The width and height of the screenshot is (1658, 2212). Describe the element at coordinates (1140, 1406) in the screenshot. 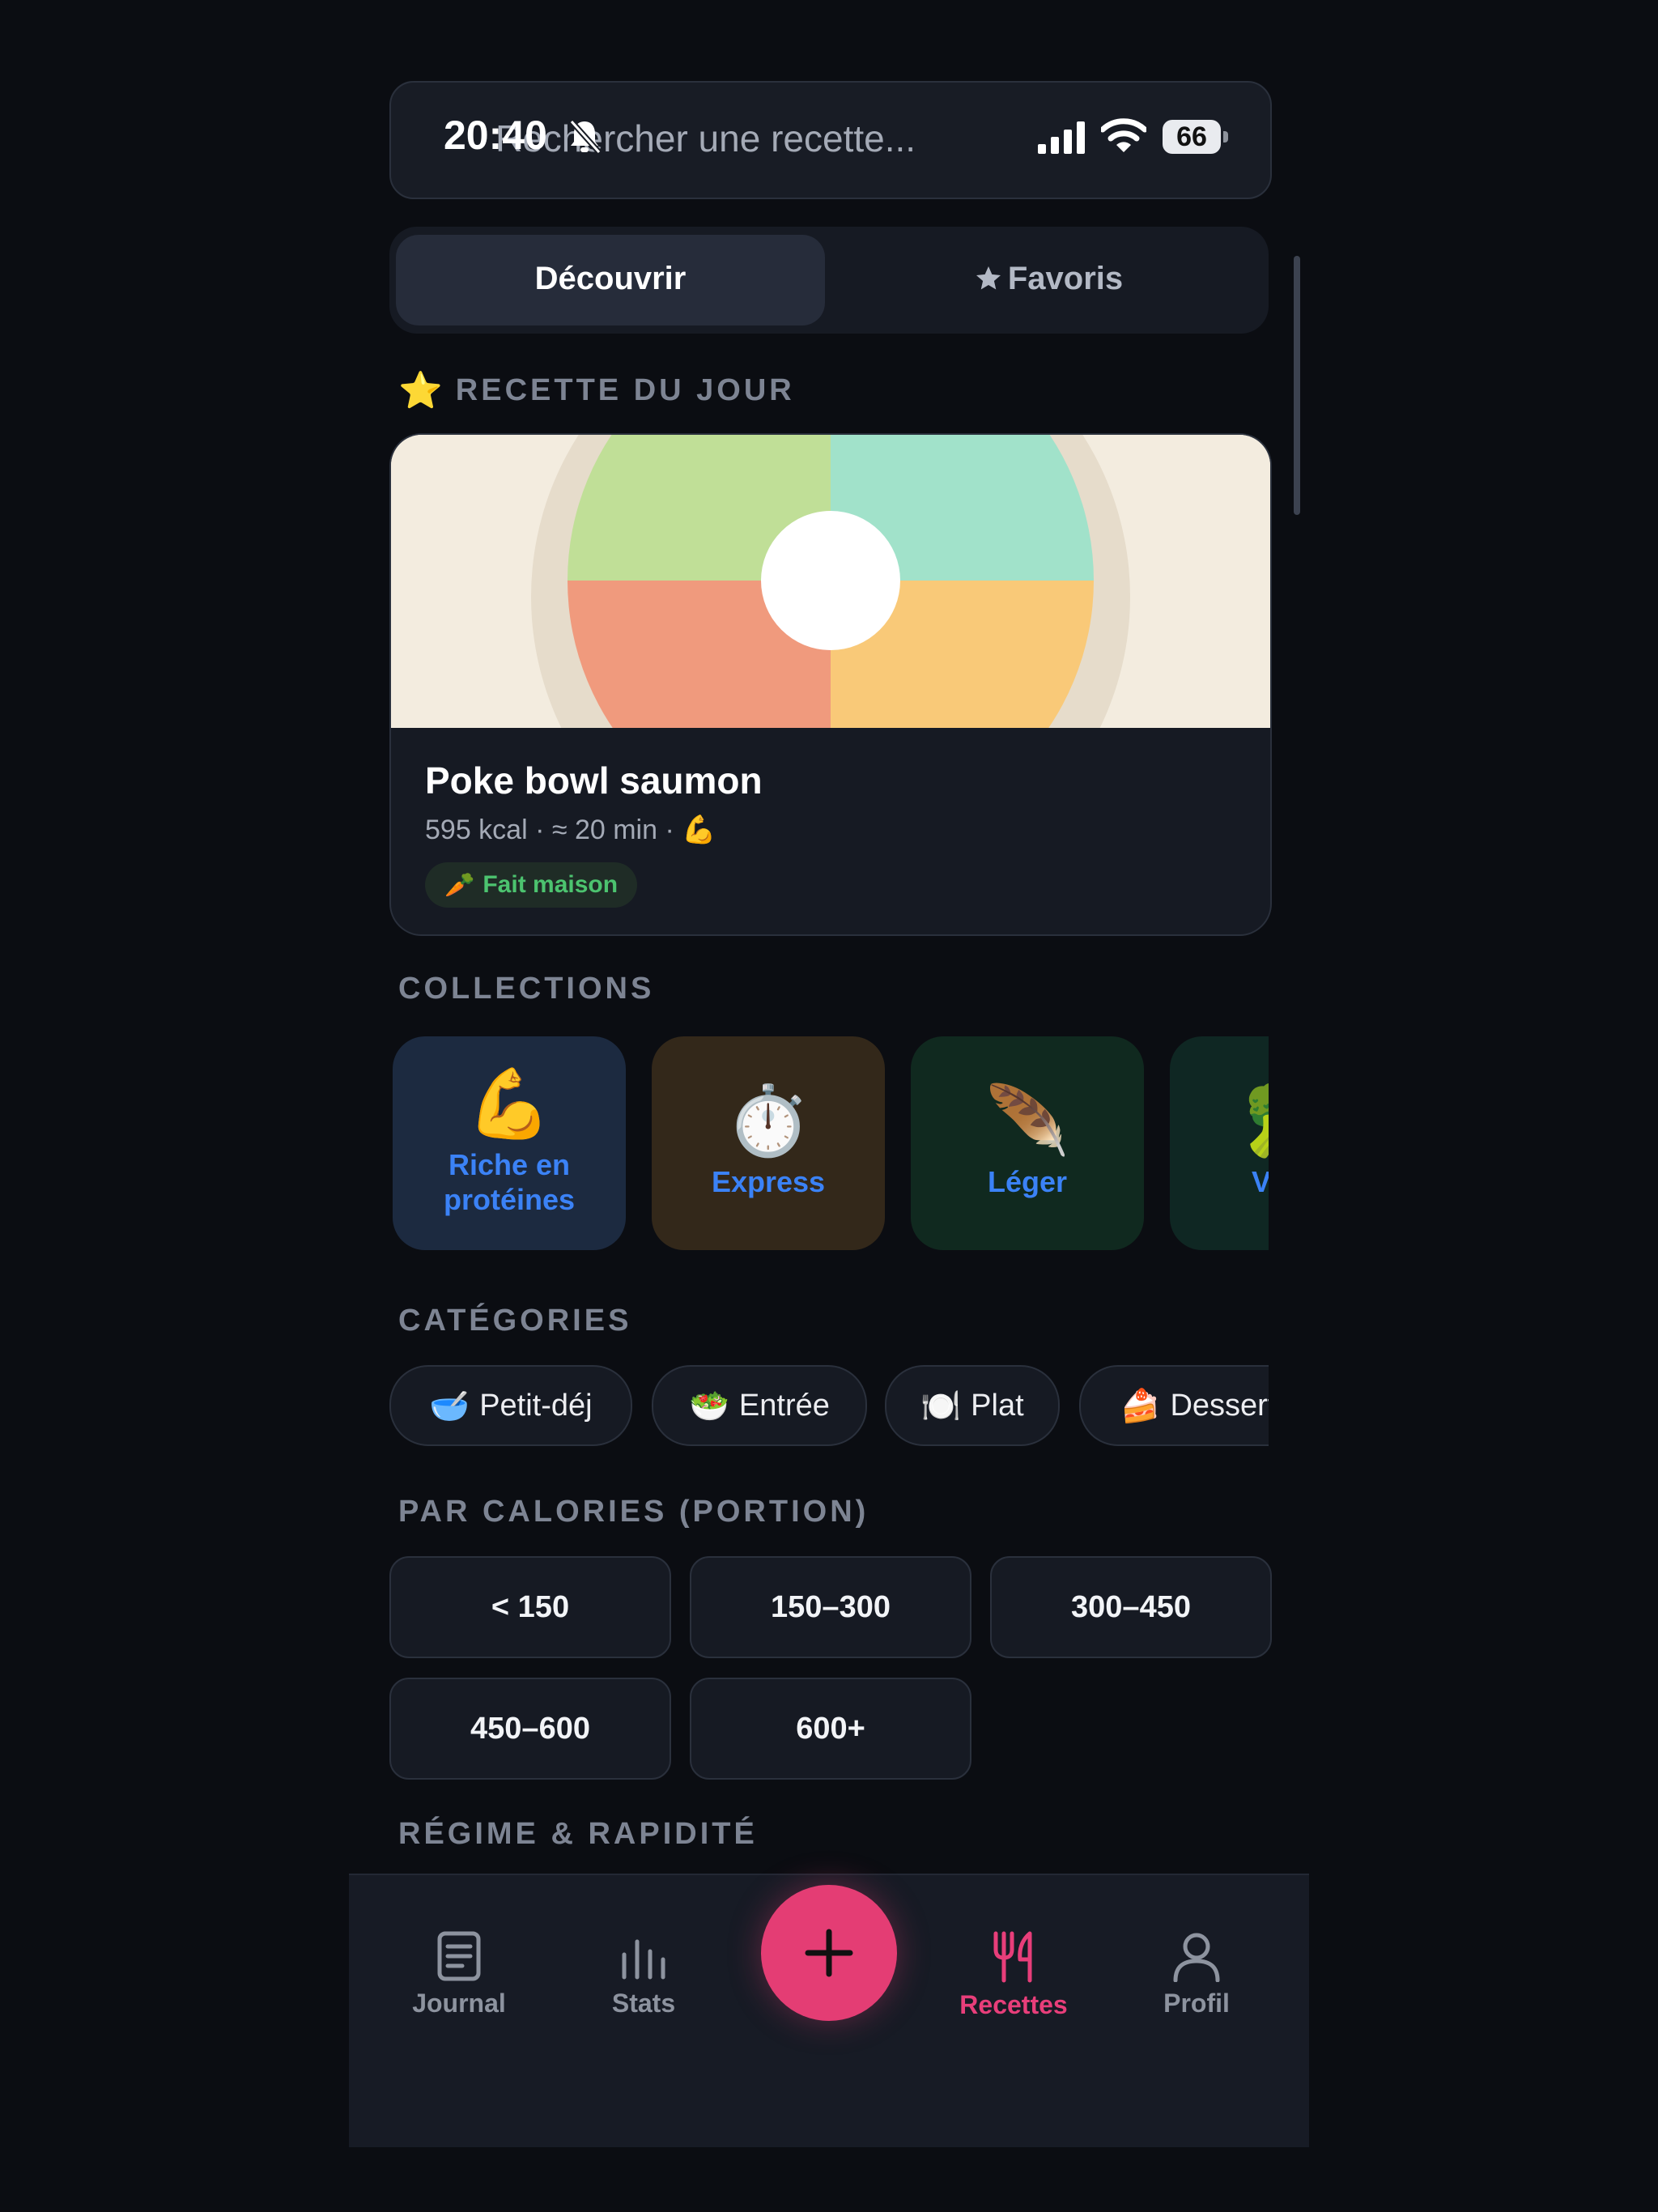

I see `cake-icon: 🍰` at that location.